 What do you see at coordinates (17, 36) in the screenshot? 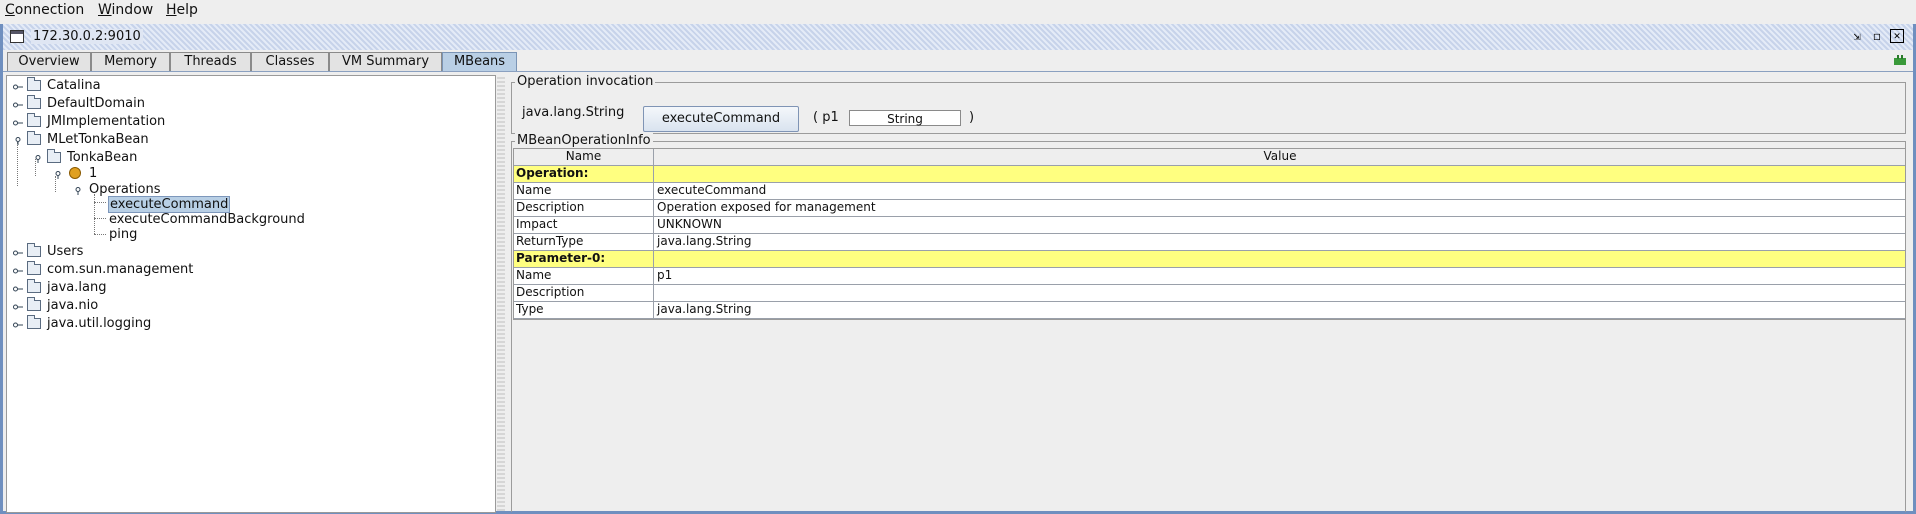
I see `window-icon` at bounding box center [17, 36].